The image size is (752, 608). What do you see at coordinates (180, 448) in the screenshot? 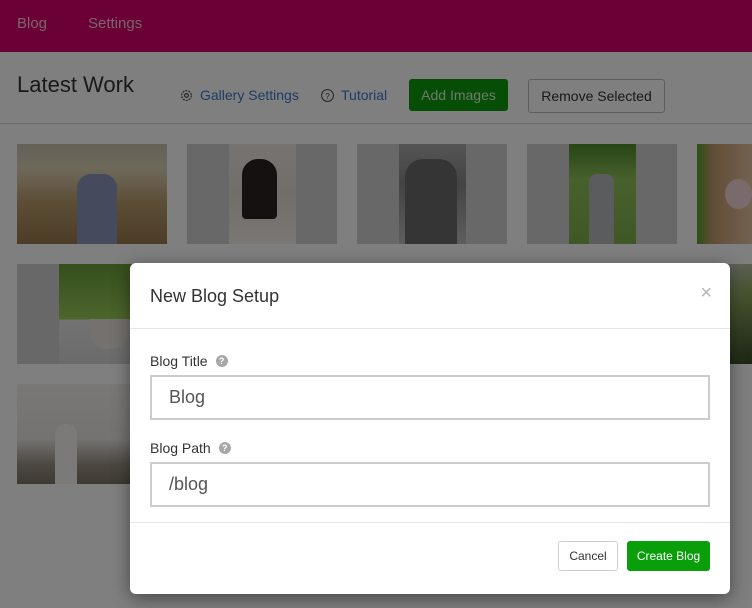
I see `blog-path-label-text: Blog Path` at bounding box center [180, 448].